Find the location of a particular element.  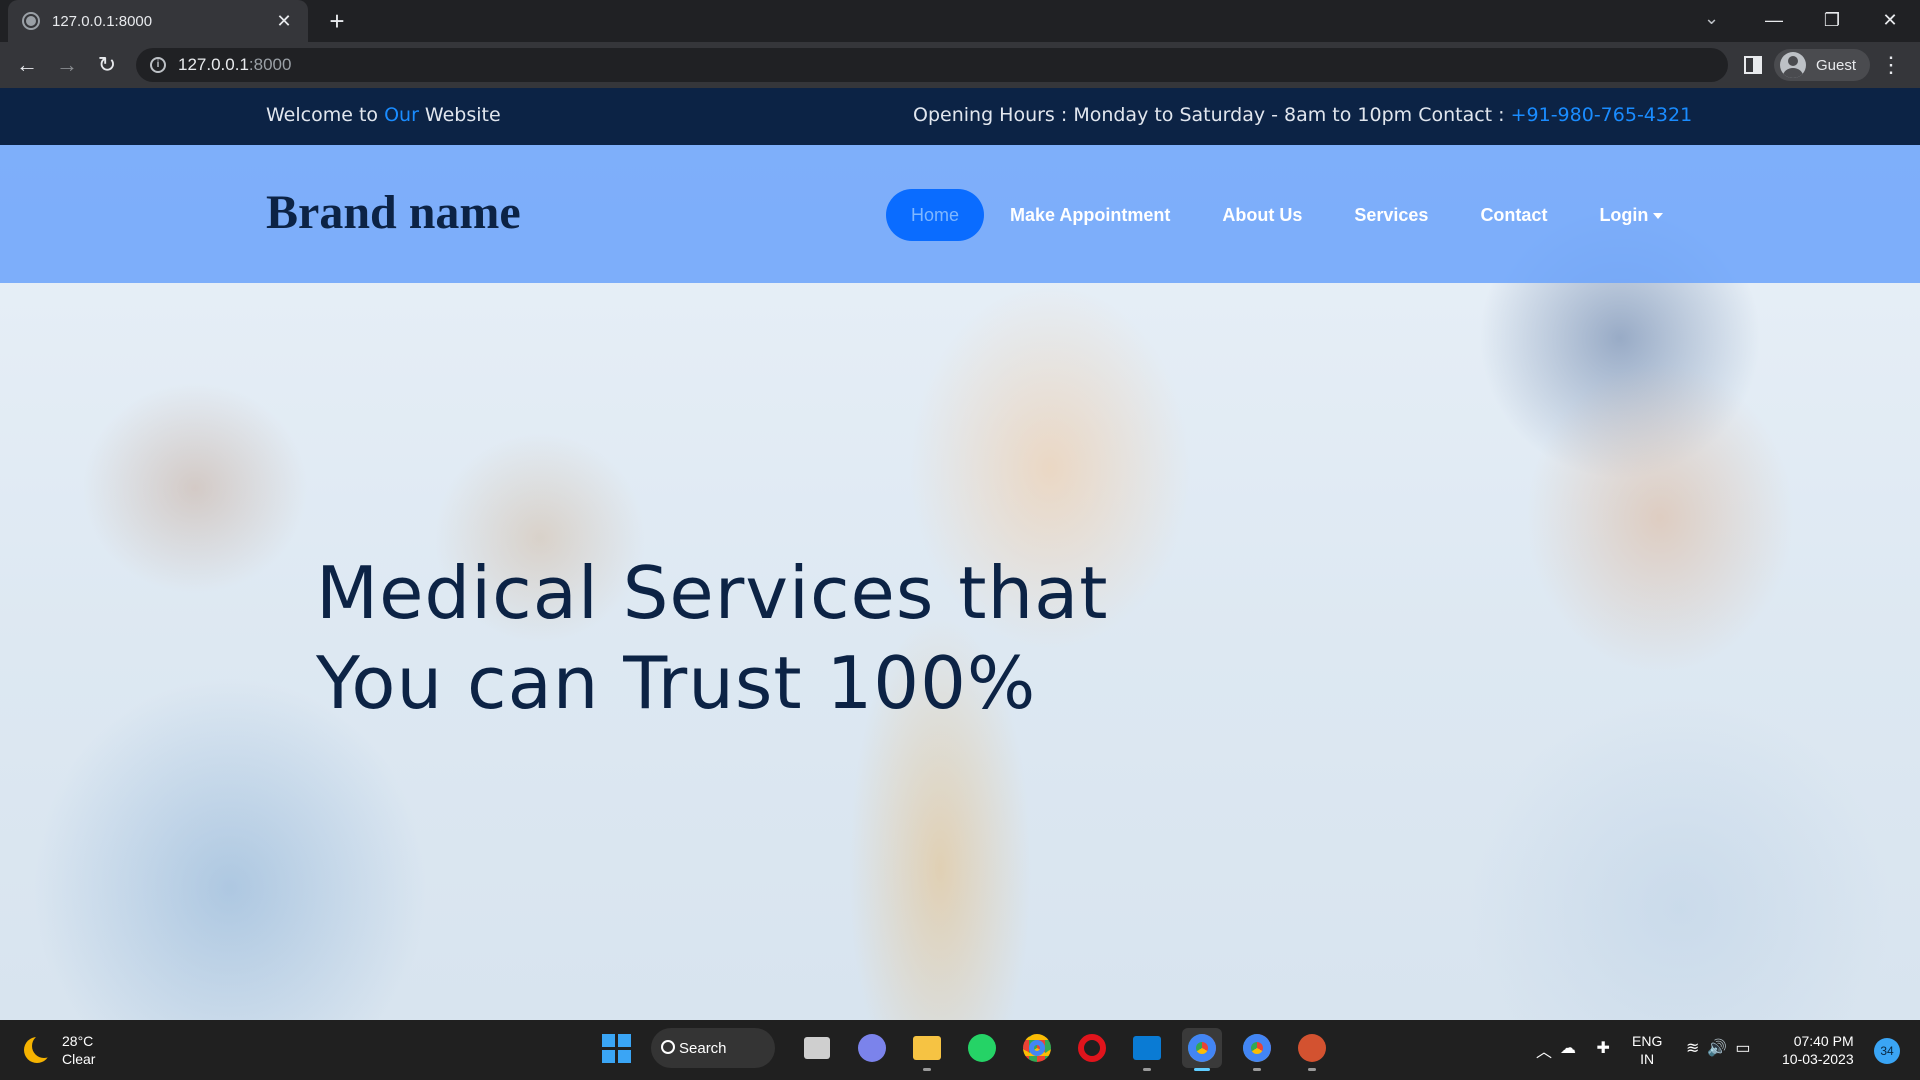

address-bar: i 127.0.0.1:8000 is located at coordinates (932, 65).